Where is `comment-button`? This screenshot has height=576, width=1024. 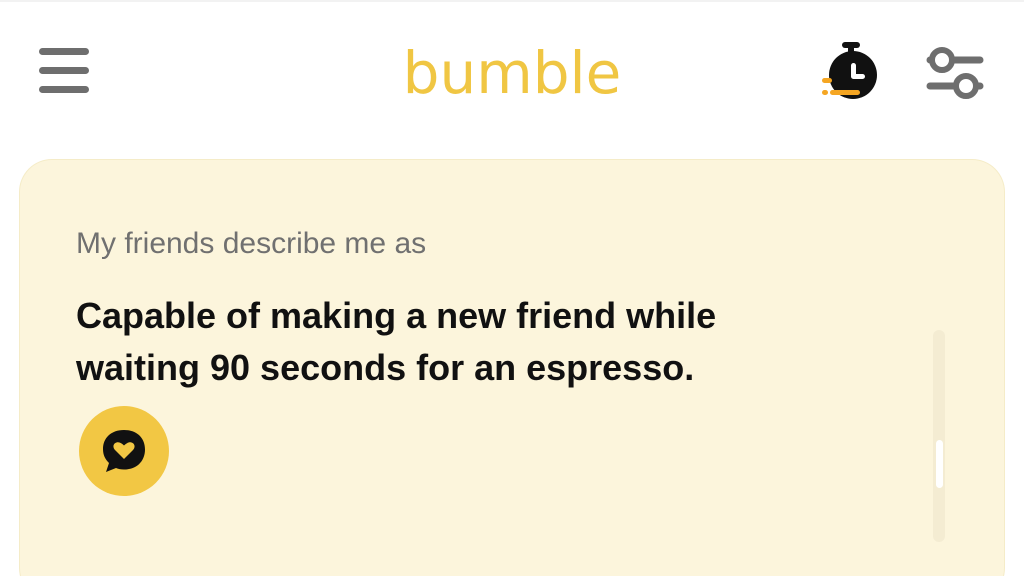 comment-button is located at coordinates (124, 451).